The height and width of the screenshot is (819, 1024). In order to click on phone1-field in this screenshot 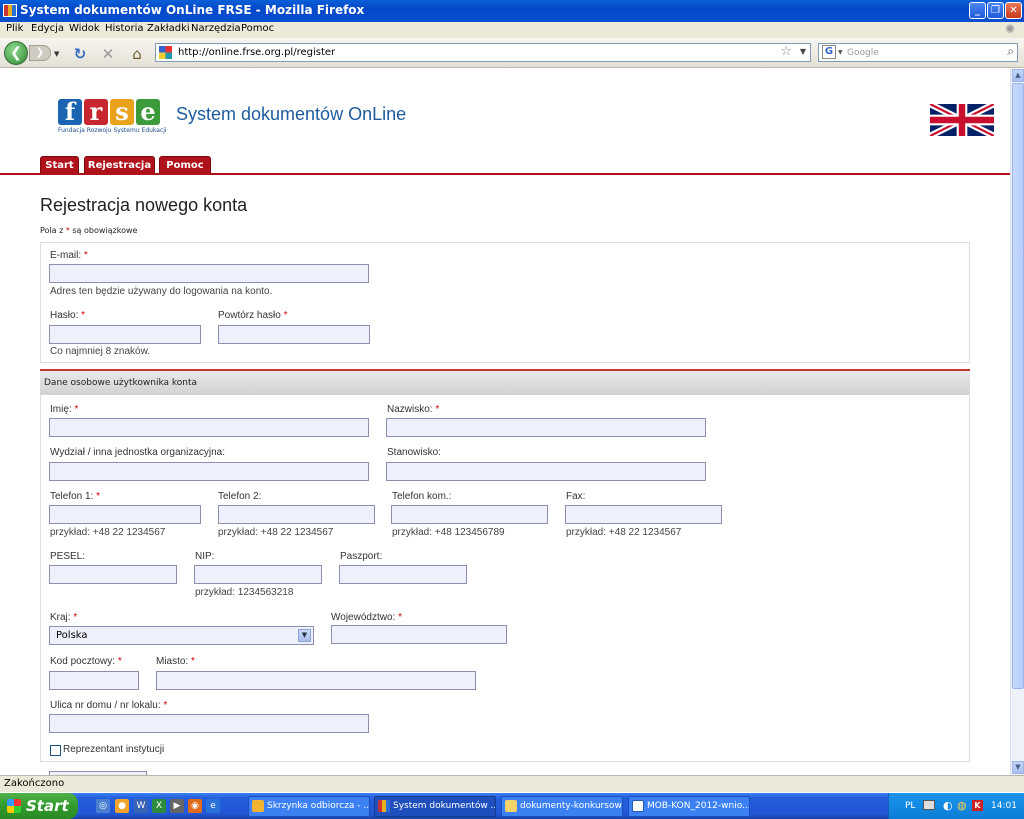, I will do `click(125, 514)`.